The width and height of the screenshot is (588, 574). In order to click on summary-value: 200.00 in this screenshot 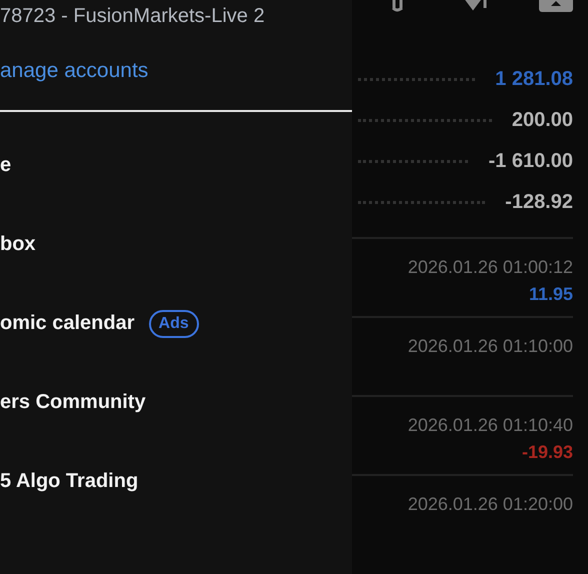, I will do `click(542, 120)`.